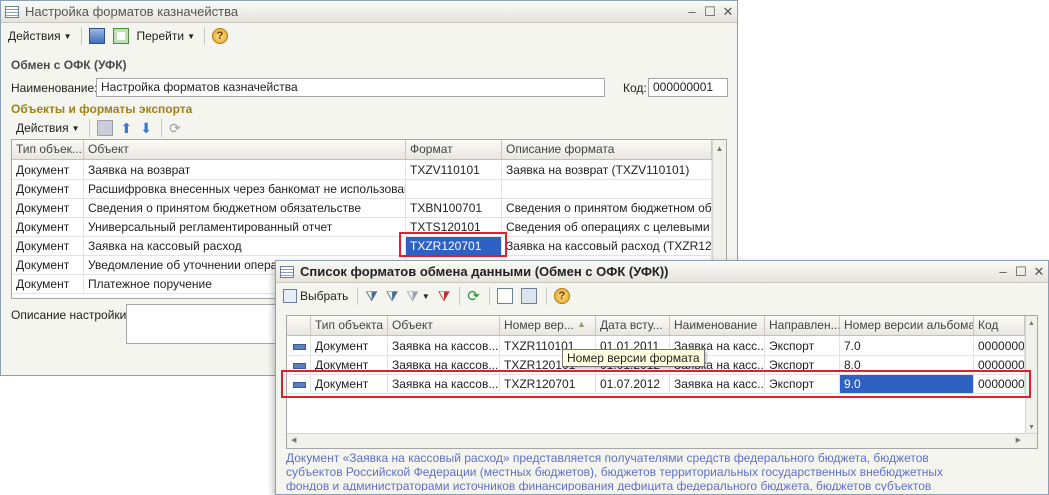 This screenshot has width=1049, height=495. What do you see at coordinates (581, 324) in the screenshot?
I see `sort-icon: ▲` at bounding box center [581, 324].